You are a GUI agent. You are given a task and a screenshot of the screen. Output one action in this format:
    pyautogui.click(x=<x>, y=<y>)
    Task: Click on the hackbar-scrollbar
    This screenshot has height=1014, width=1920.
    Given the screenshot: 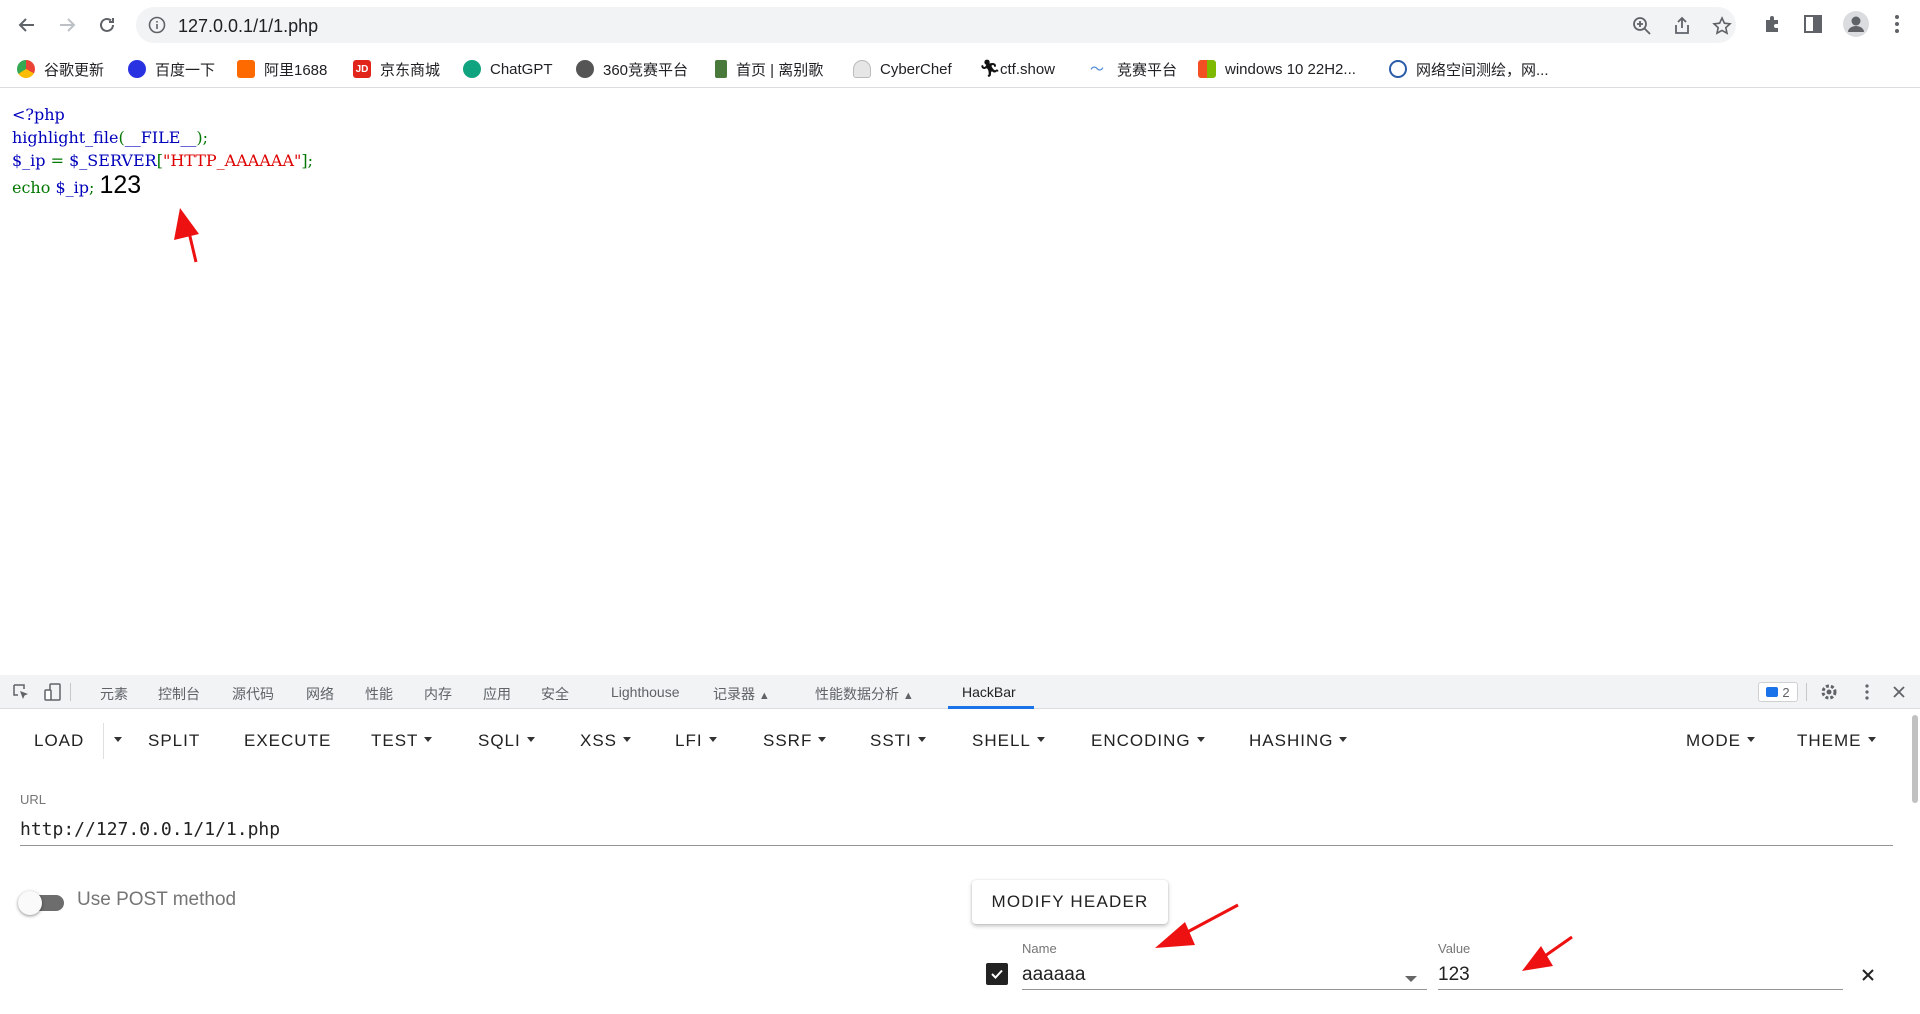 What is the action you would take?
    pyautogui.click(x=1915, y=759)
    